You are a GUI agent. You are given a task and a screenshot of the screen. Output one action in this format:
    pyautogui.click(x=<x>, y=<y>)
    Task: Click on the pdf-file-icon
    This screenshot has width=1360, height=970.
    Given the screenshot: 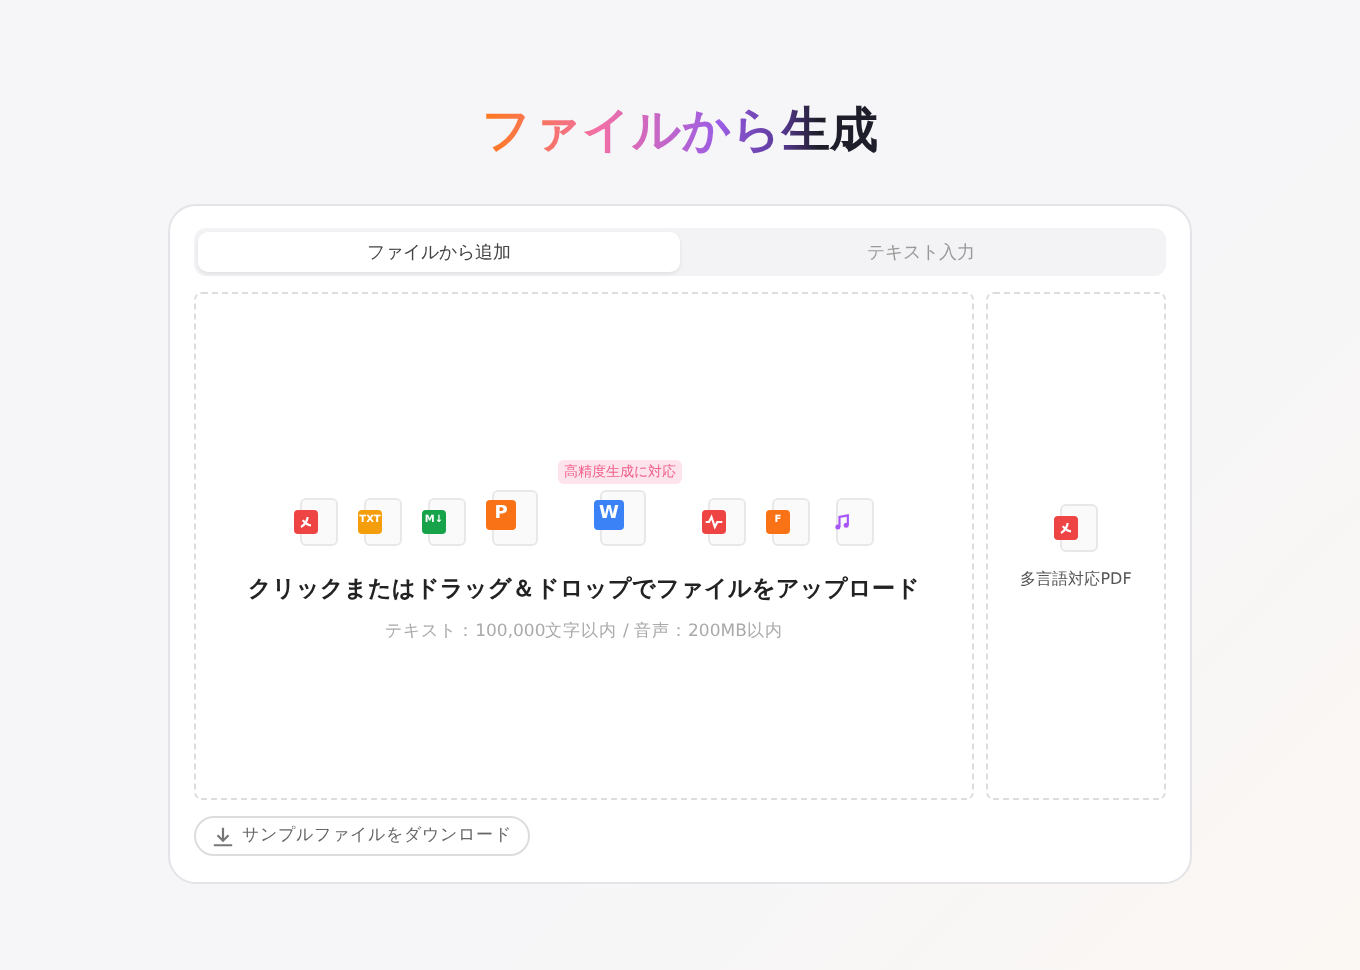 What is the action you would take?
    pyautogui.click(x=1076, y=527)
    